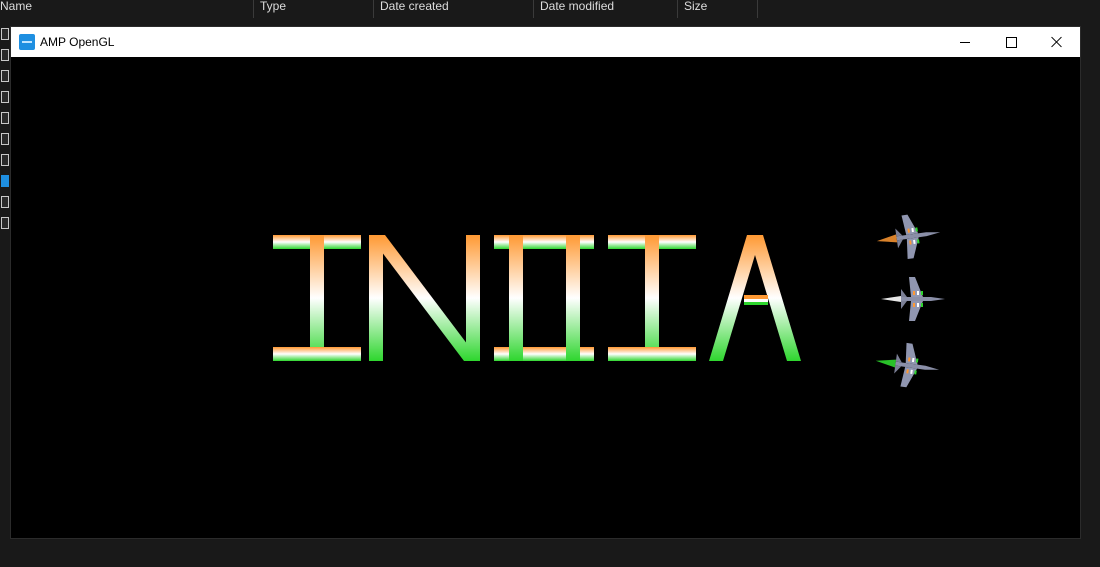 This screenshot has height=567, width=1100. What do you see at coordinates (545, 42) in the screenshot?
I see `title-bar: AMP OpenGL` at bounding box center [545, 42].